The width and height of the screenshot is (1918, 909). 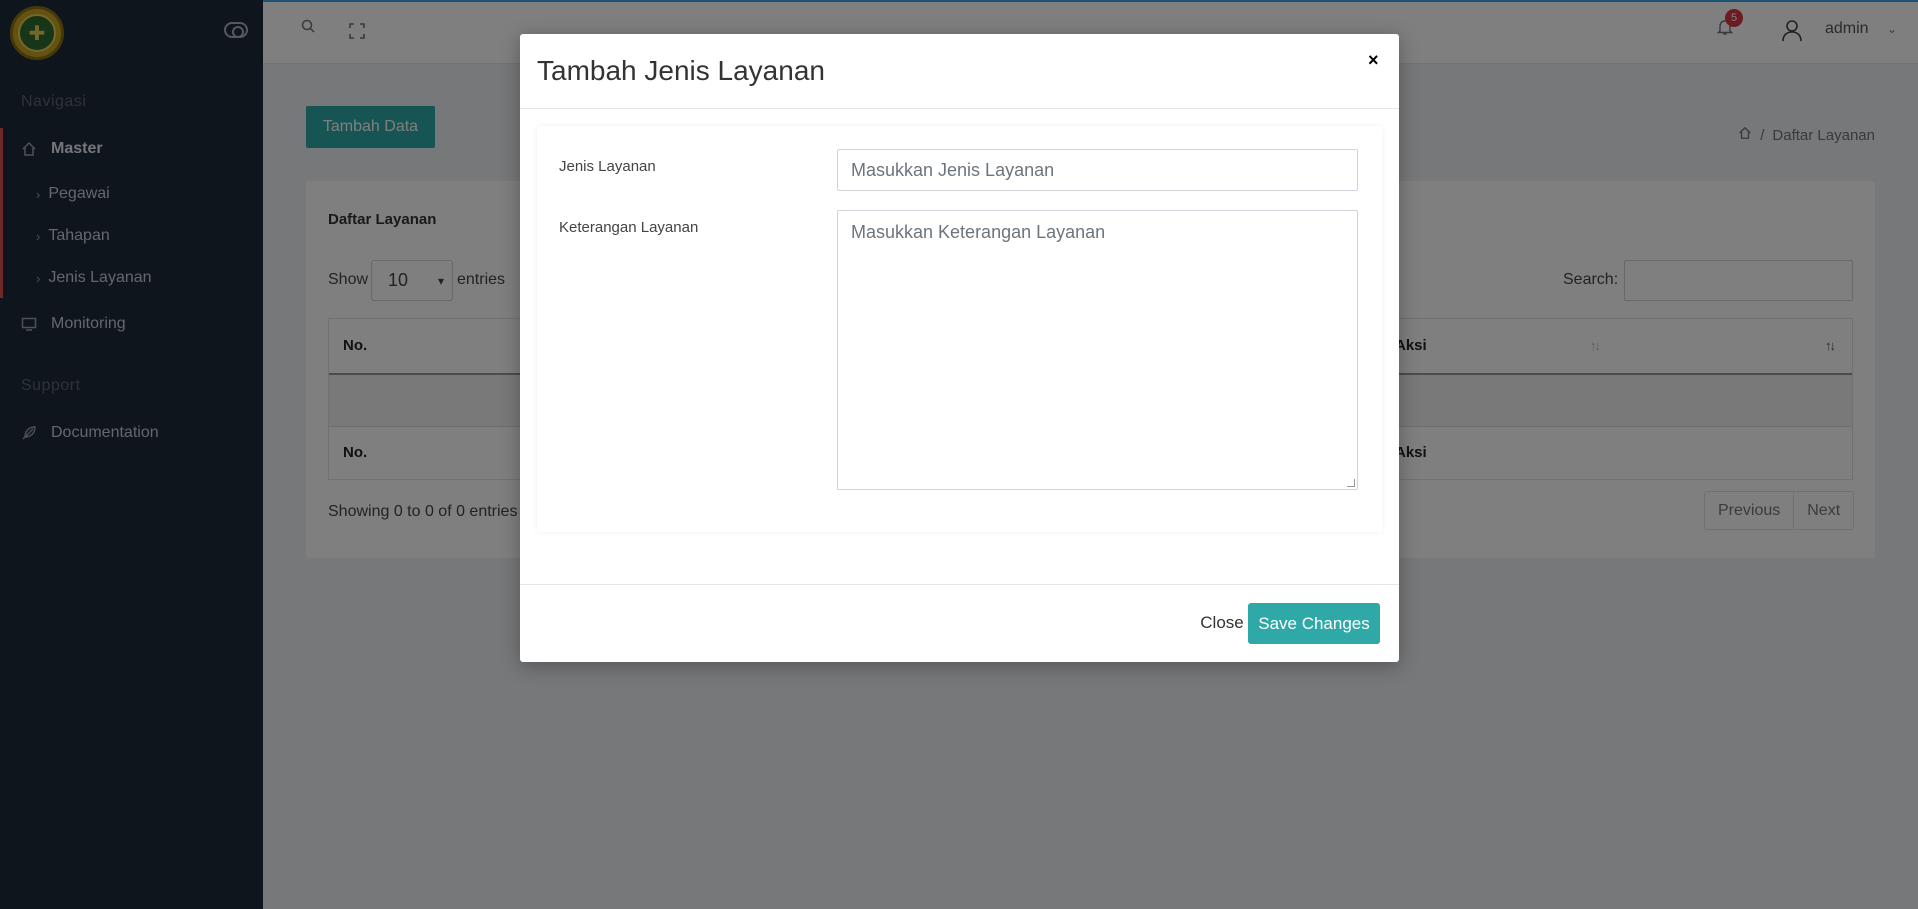 What do you see at coordinates (629, 227) in the screenshot?
I see `keterangan-layanan-label: Keterangan Layanan` at bounding box center [629, 227].